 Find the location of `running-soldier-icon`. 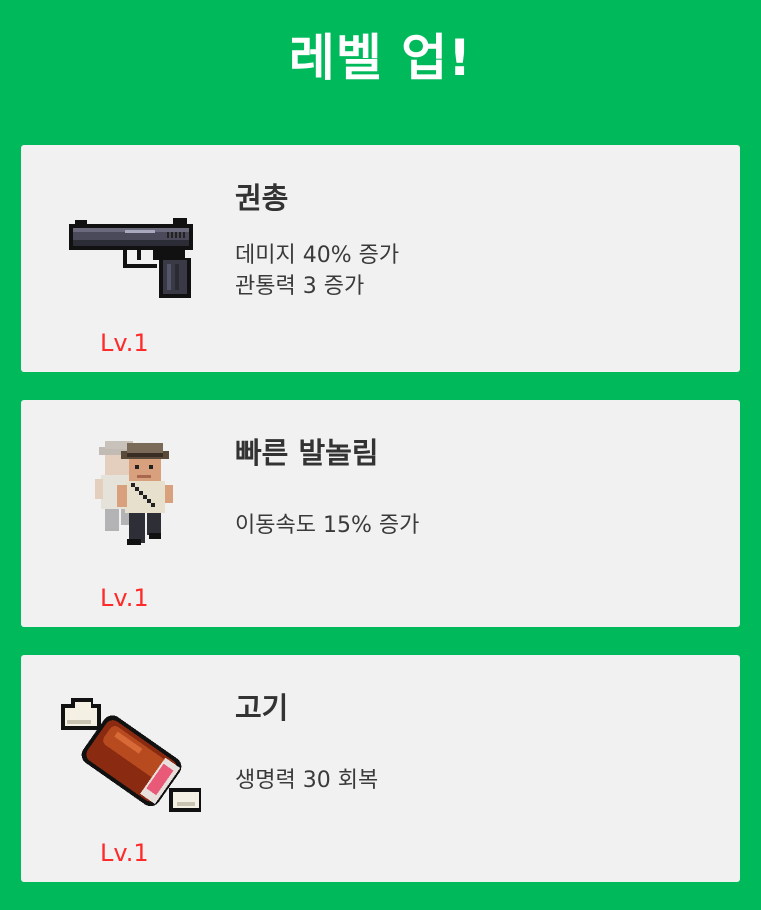

running-soldier-icon is located at coordinates (131, 500).